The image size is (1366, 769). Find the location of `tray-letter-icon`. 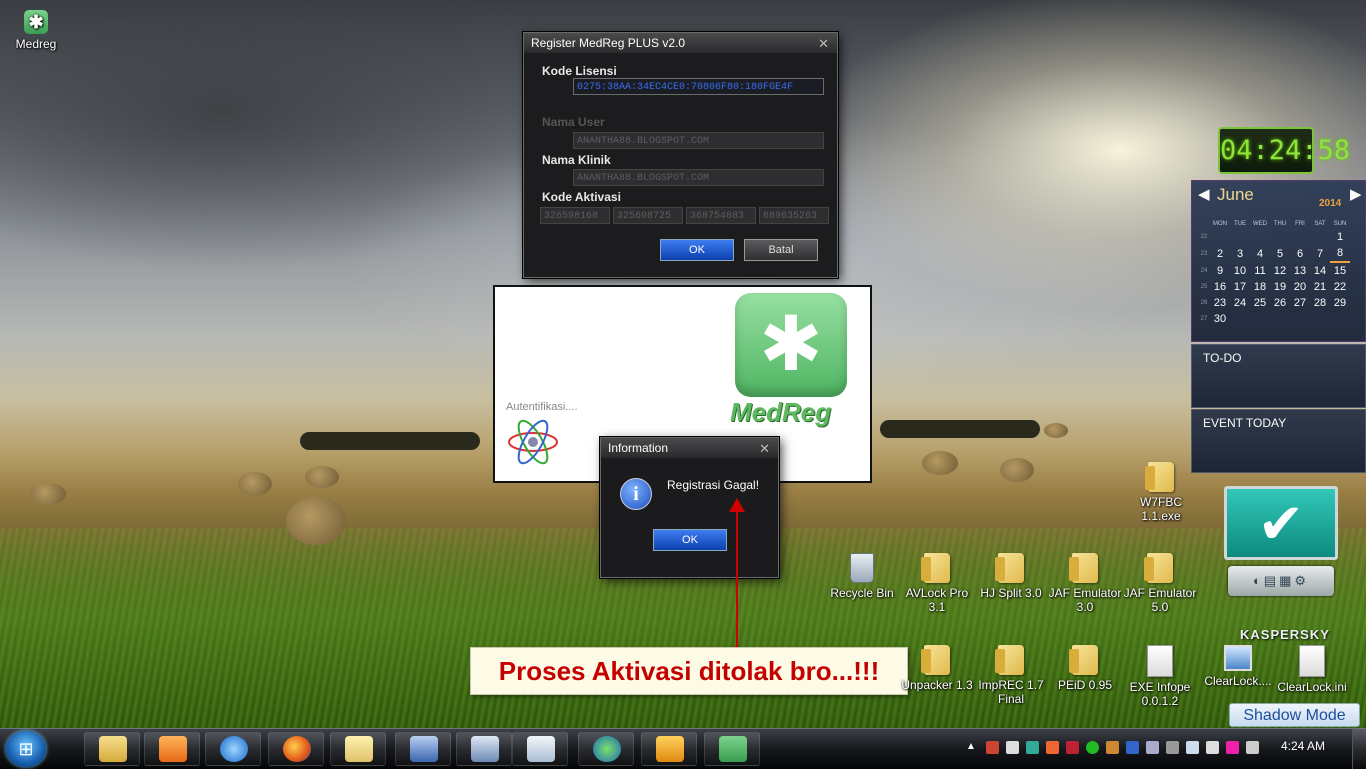

tray-letter-icon is located at coordinates (1232, 747).